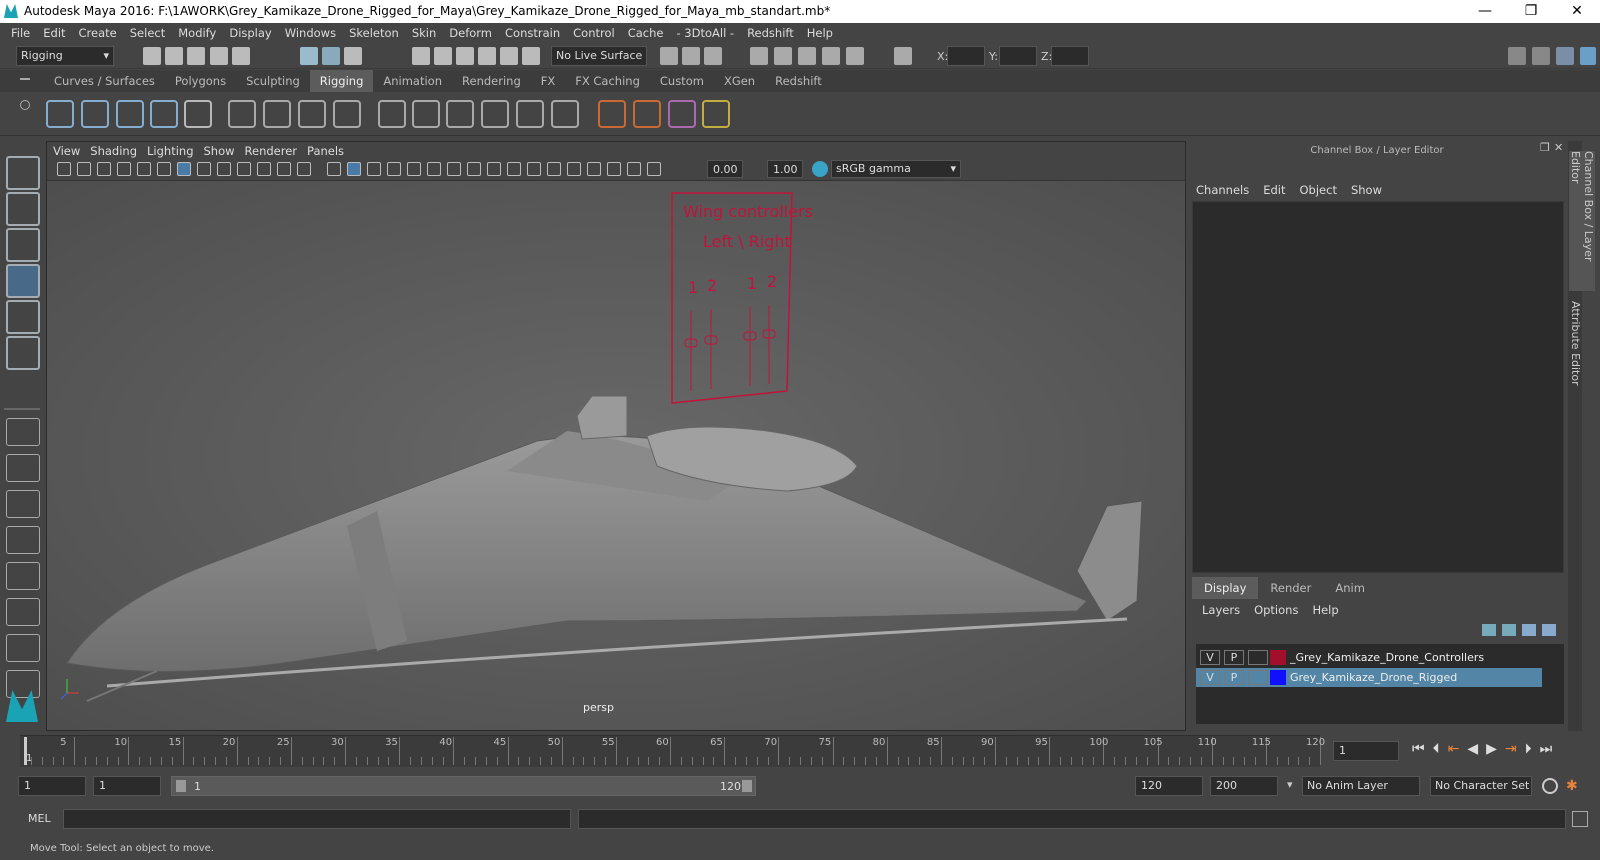 The image size is (1600, 860). I want to click on shelf-tab: Redshift, so click(798, 81).